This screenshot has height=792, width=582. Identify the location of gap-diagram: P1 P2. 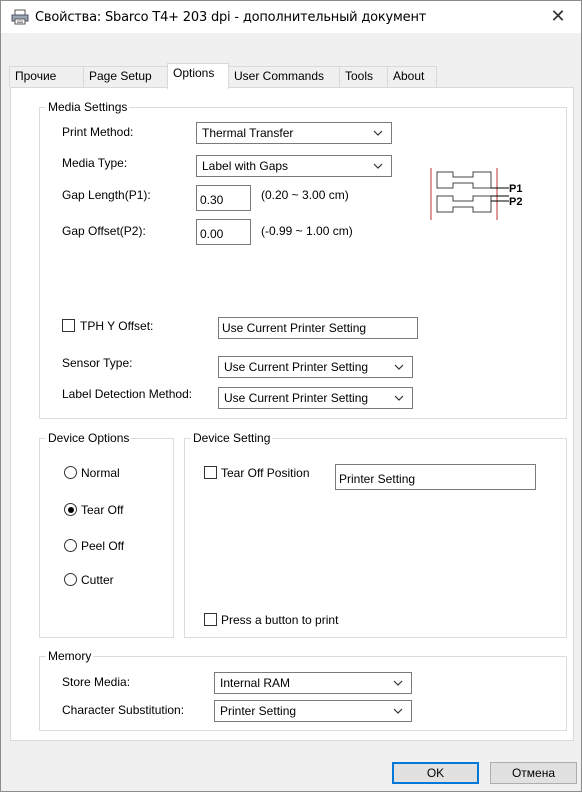
(484, 195).